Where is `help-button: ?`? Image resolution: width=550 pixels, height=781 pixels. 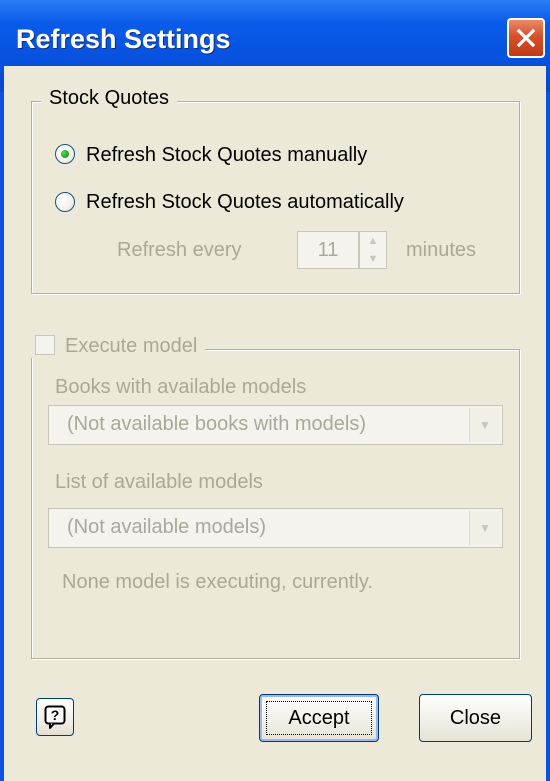
help-button: ? is located at coordinates (55, 717).